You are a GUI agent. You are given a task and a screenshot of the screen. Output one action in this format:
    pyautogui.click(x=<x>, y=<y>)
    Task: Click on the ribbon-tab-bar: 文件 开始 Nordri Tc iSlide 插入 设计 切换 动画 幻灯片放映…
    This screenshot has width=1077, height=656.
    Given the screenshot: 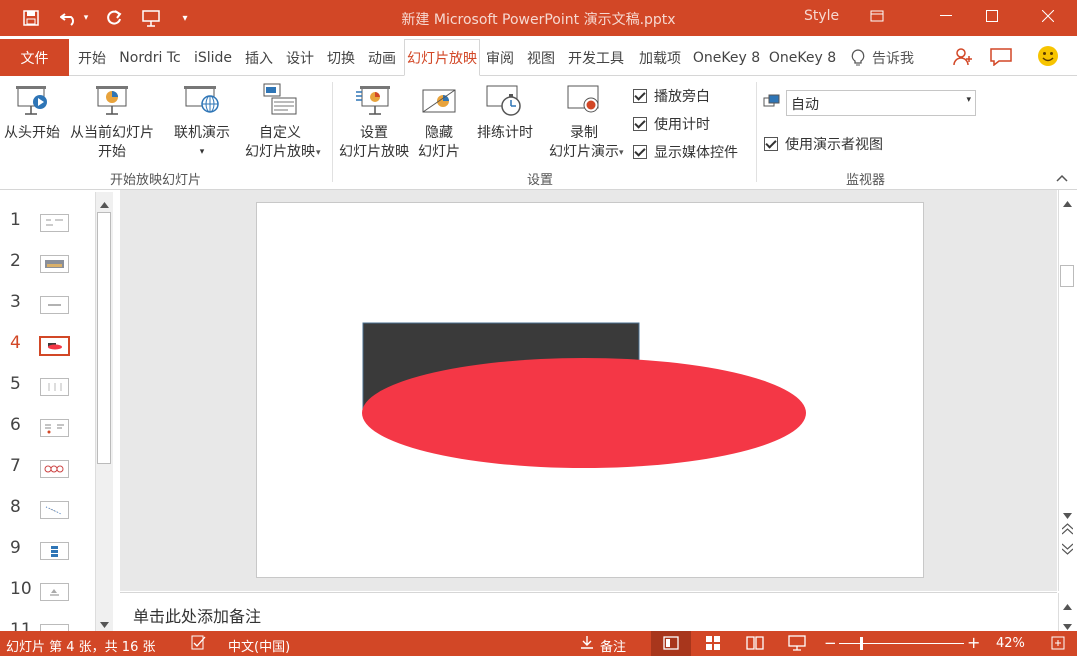 What is the action you would take?
    pyautogui.click(x=538, y=56)
    